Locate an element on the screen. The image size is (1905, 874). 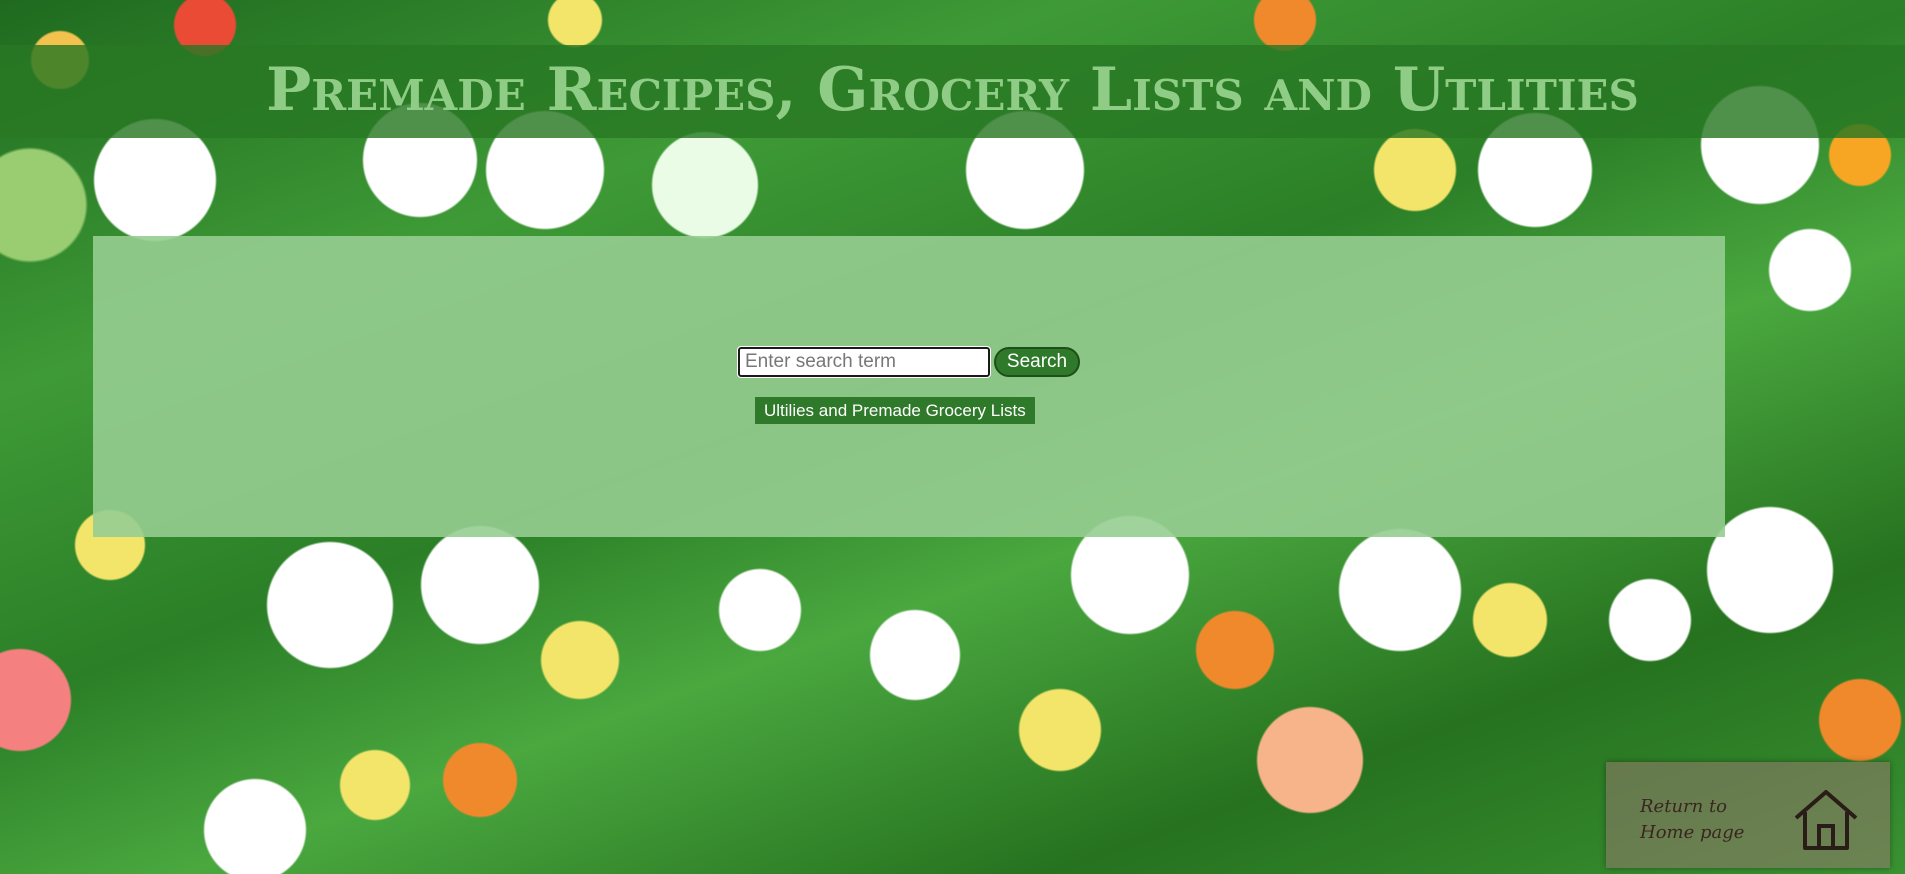
search-form: Search is located at coordinates (908, 362).